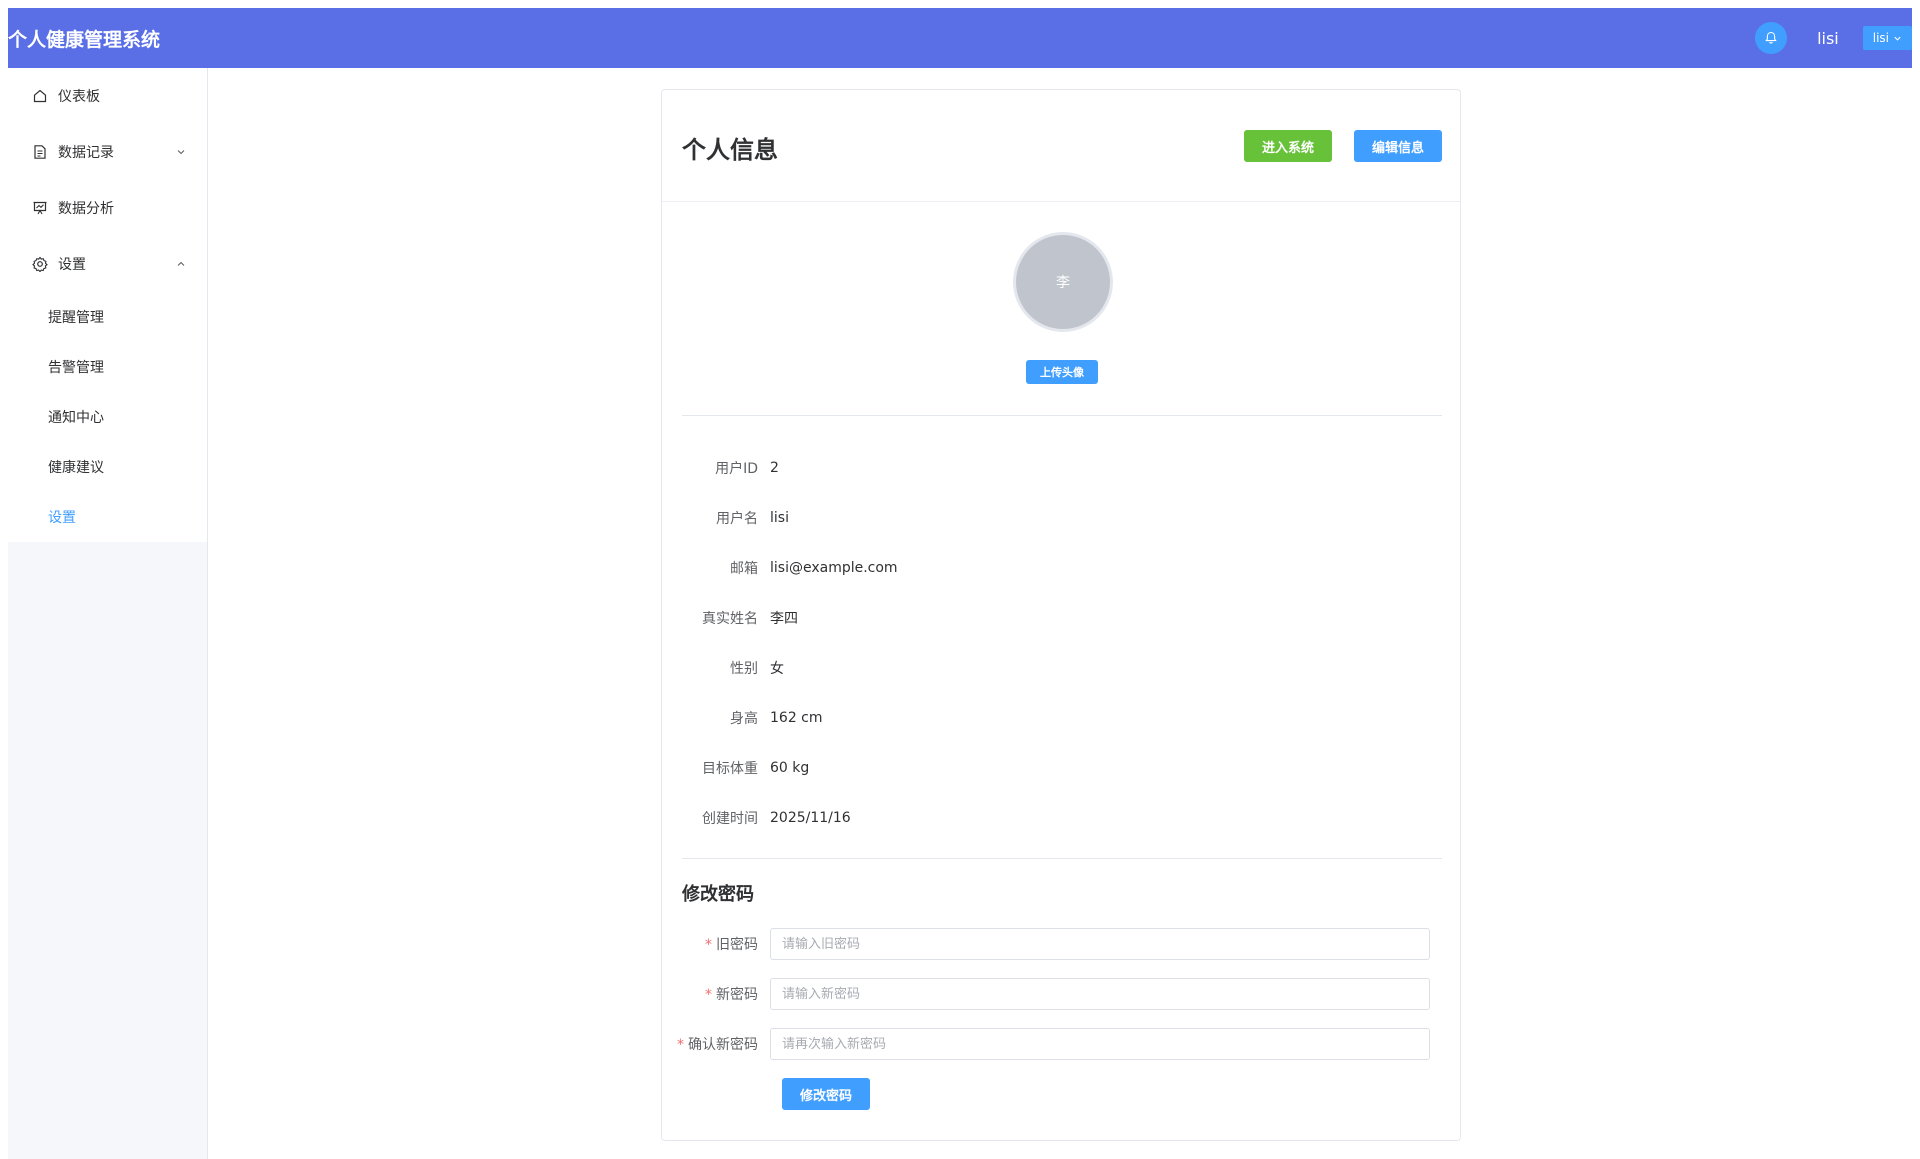 This screenshot has width=1920, height=1159. I want to click on sidebar-subitem-label: 告警管理, so click(76, 368).